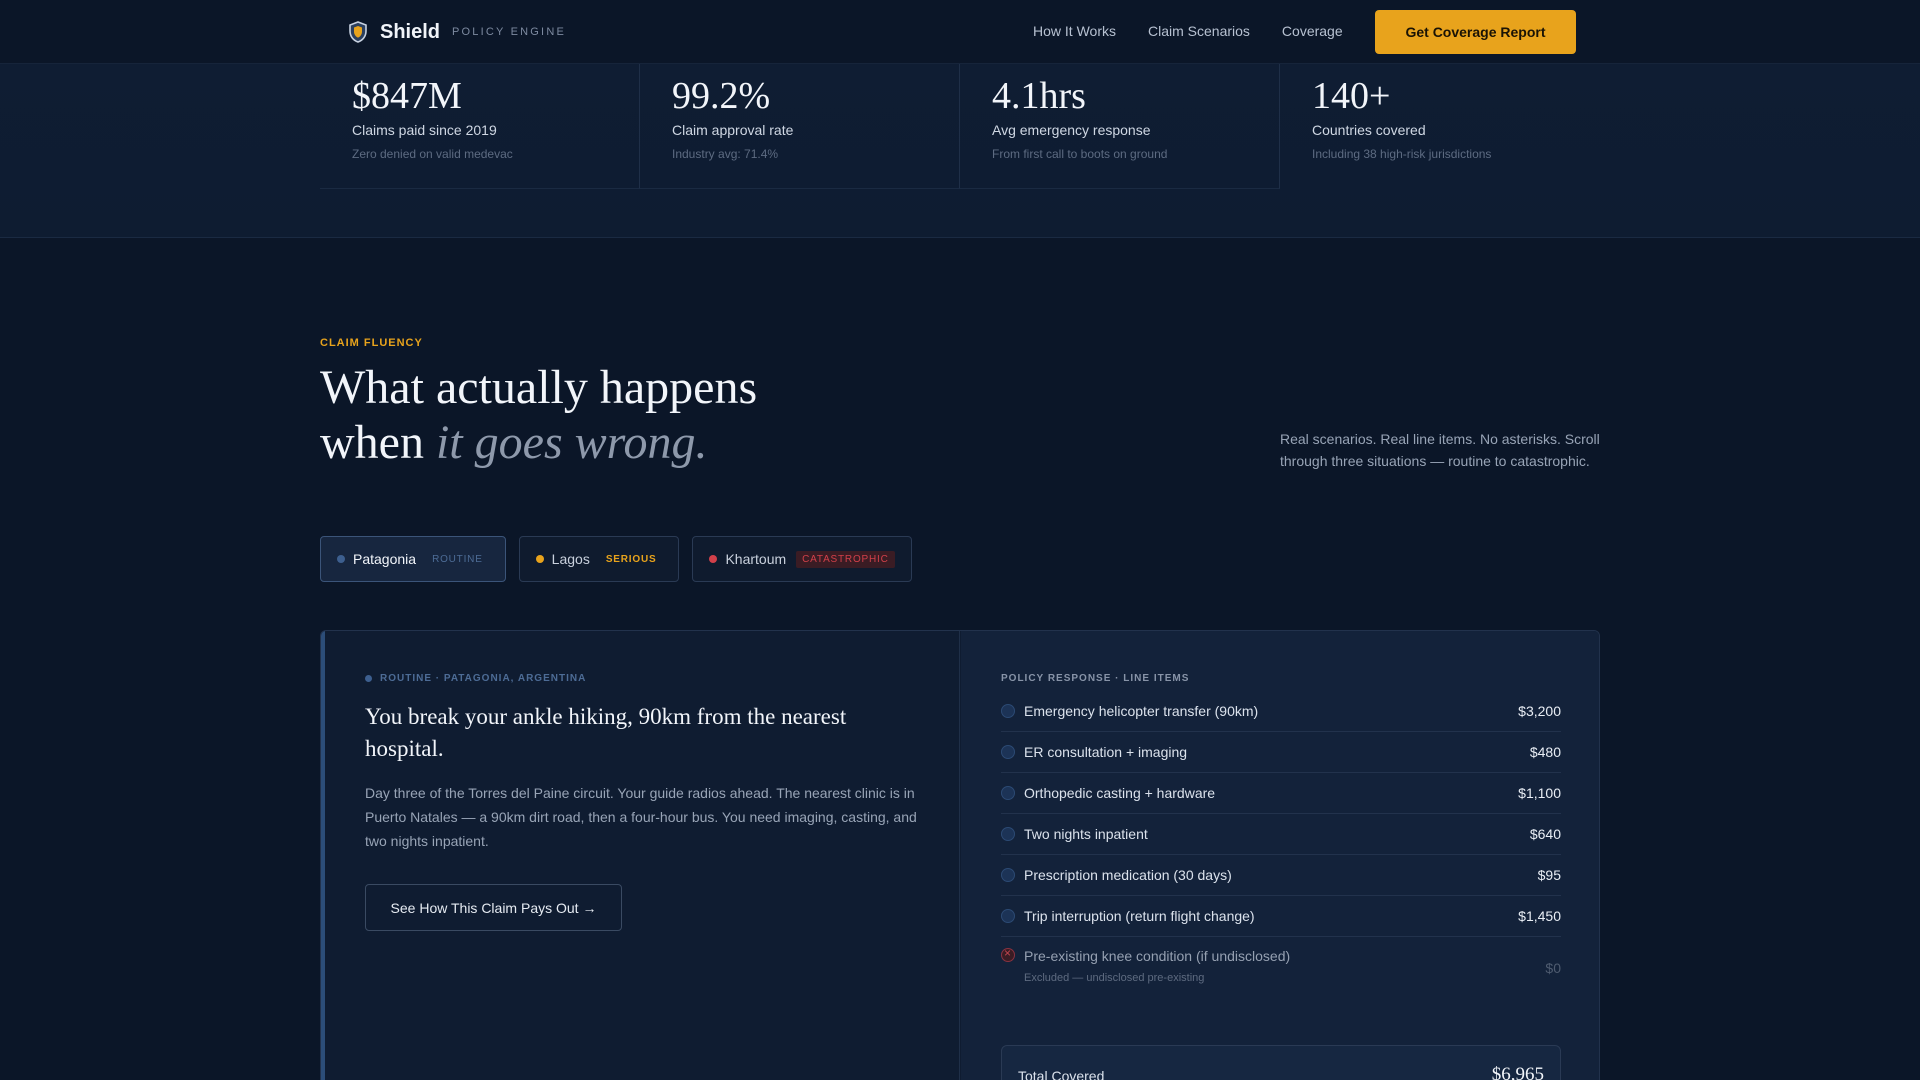 This screenshot has height=1080, width=1920. I want to click on nav-link-claim-scenarios: Claim Scenarios, so click(1199, 31).